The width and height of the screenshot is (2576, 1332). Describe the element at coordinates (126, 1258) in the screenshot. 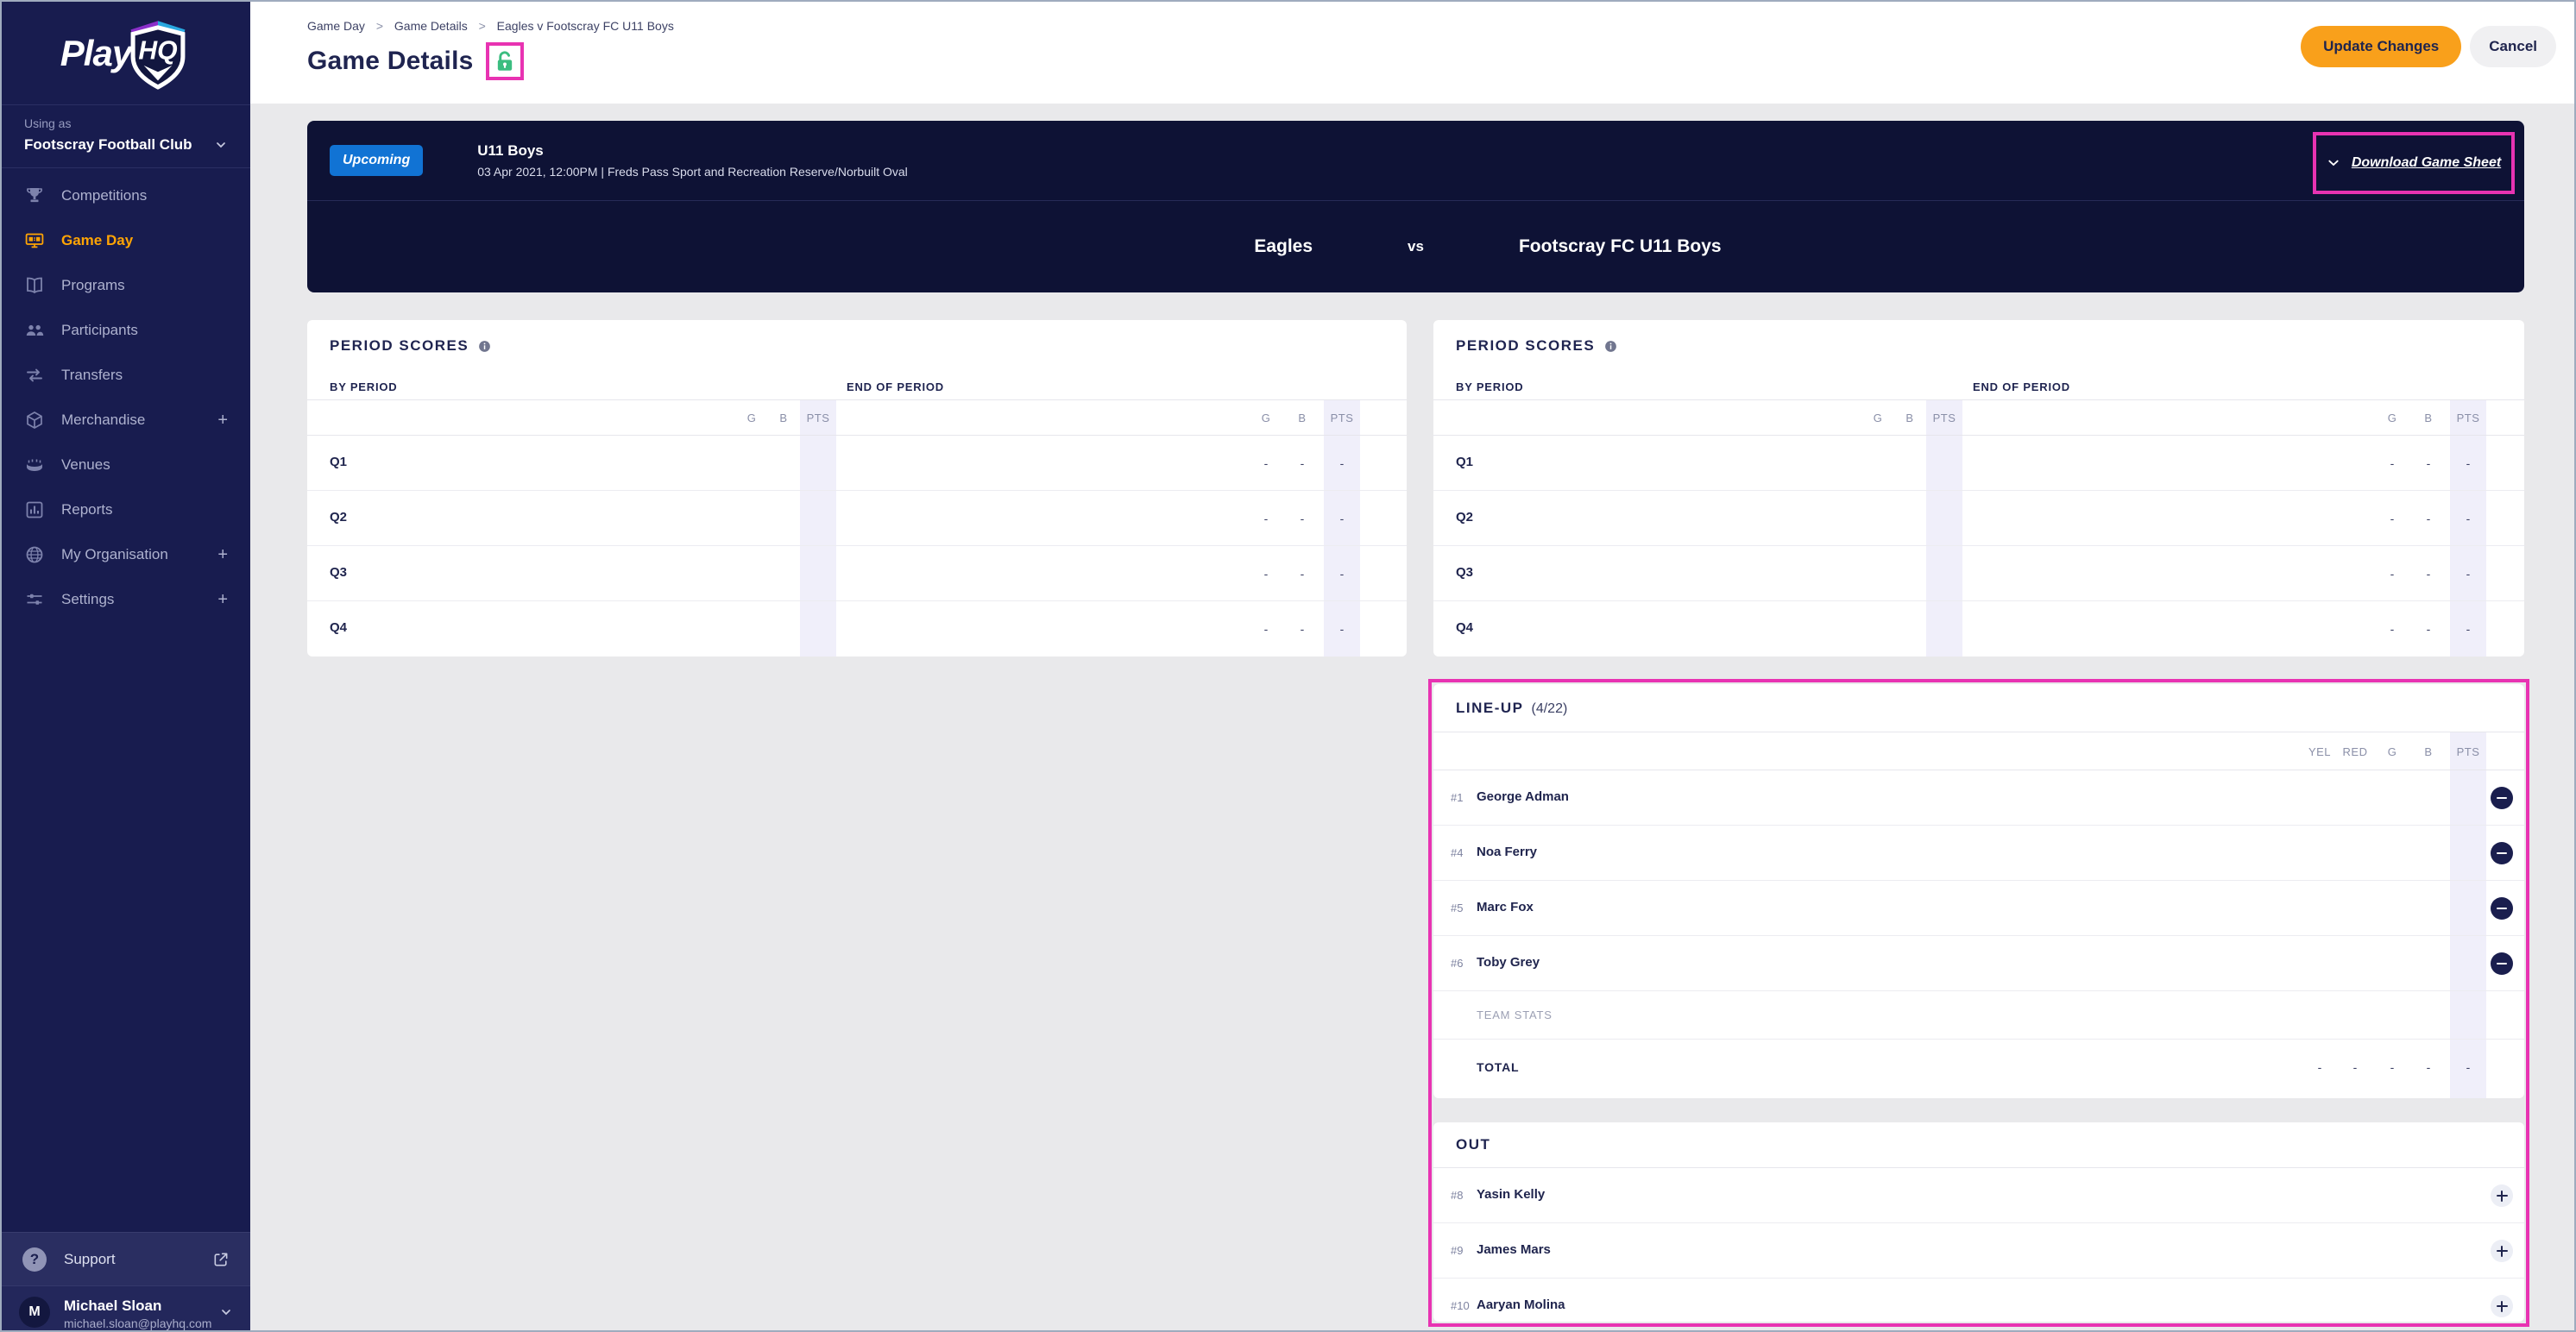

I see `support-link: ? Support` at that location.